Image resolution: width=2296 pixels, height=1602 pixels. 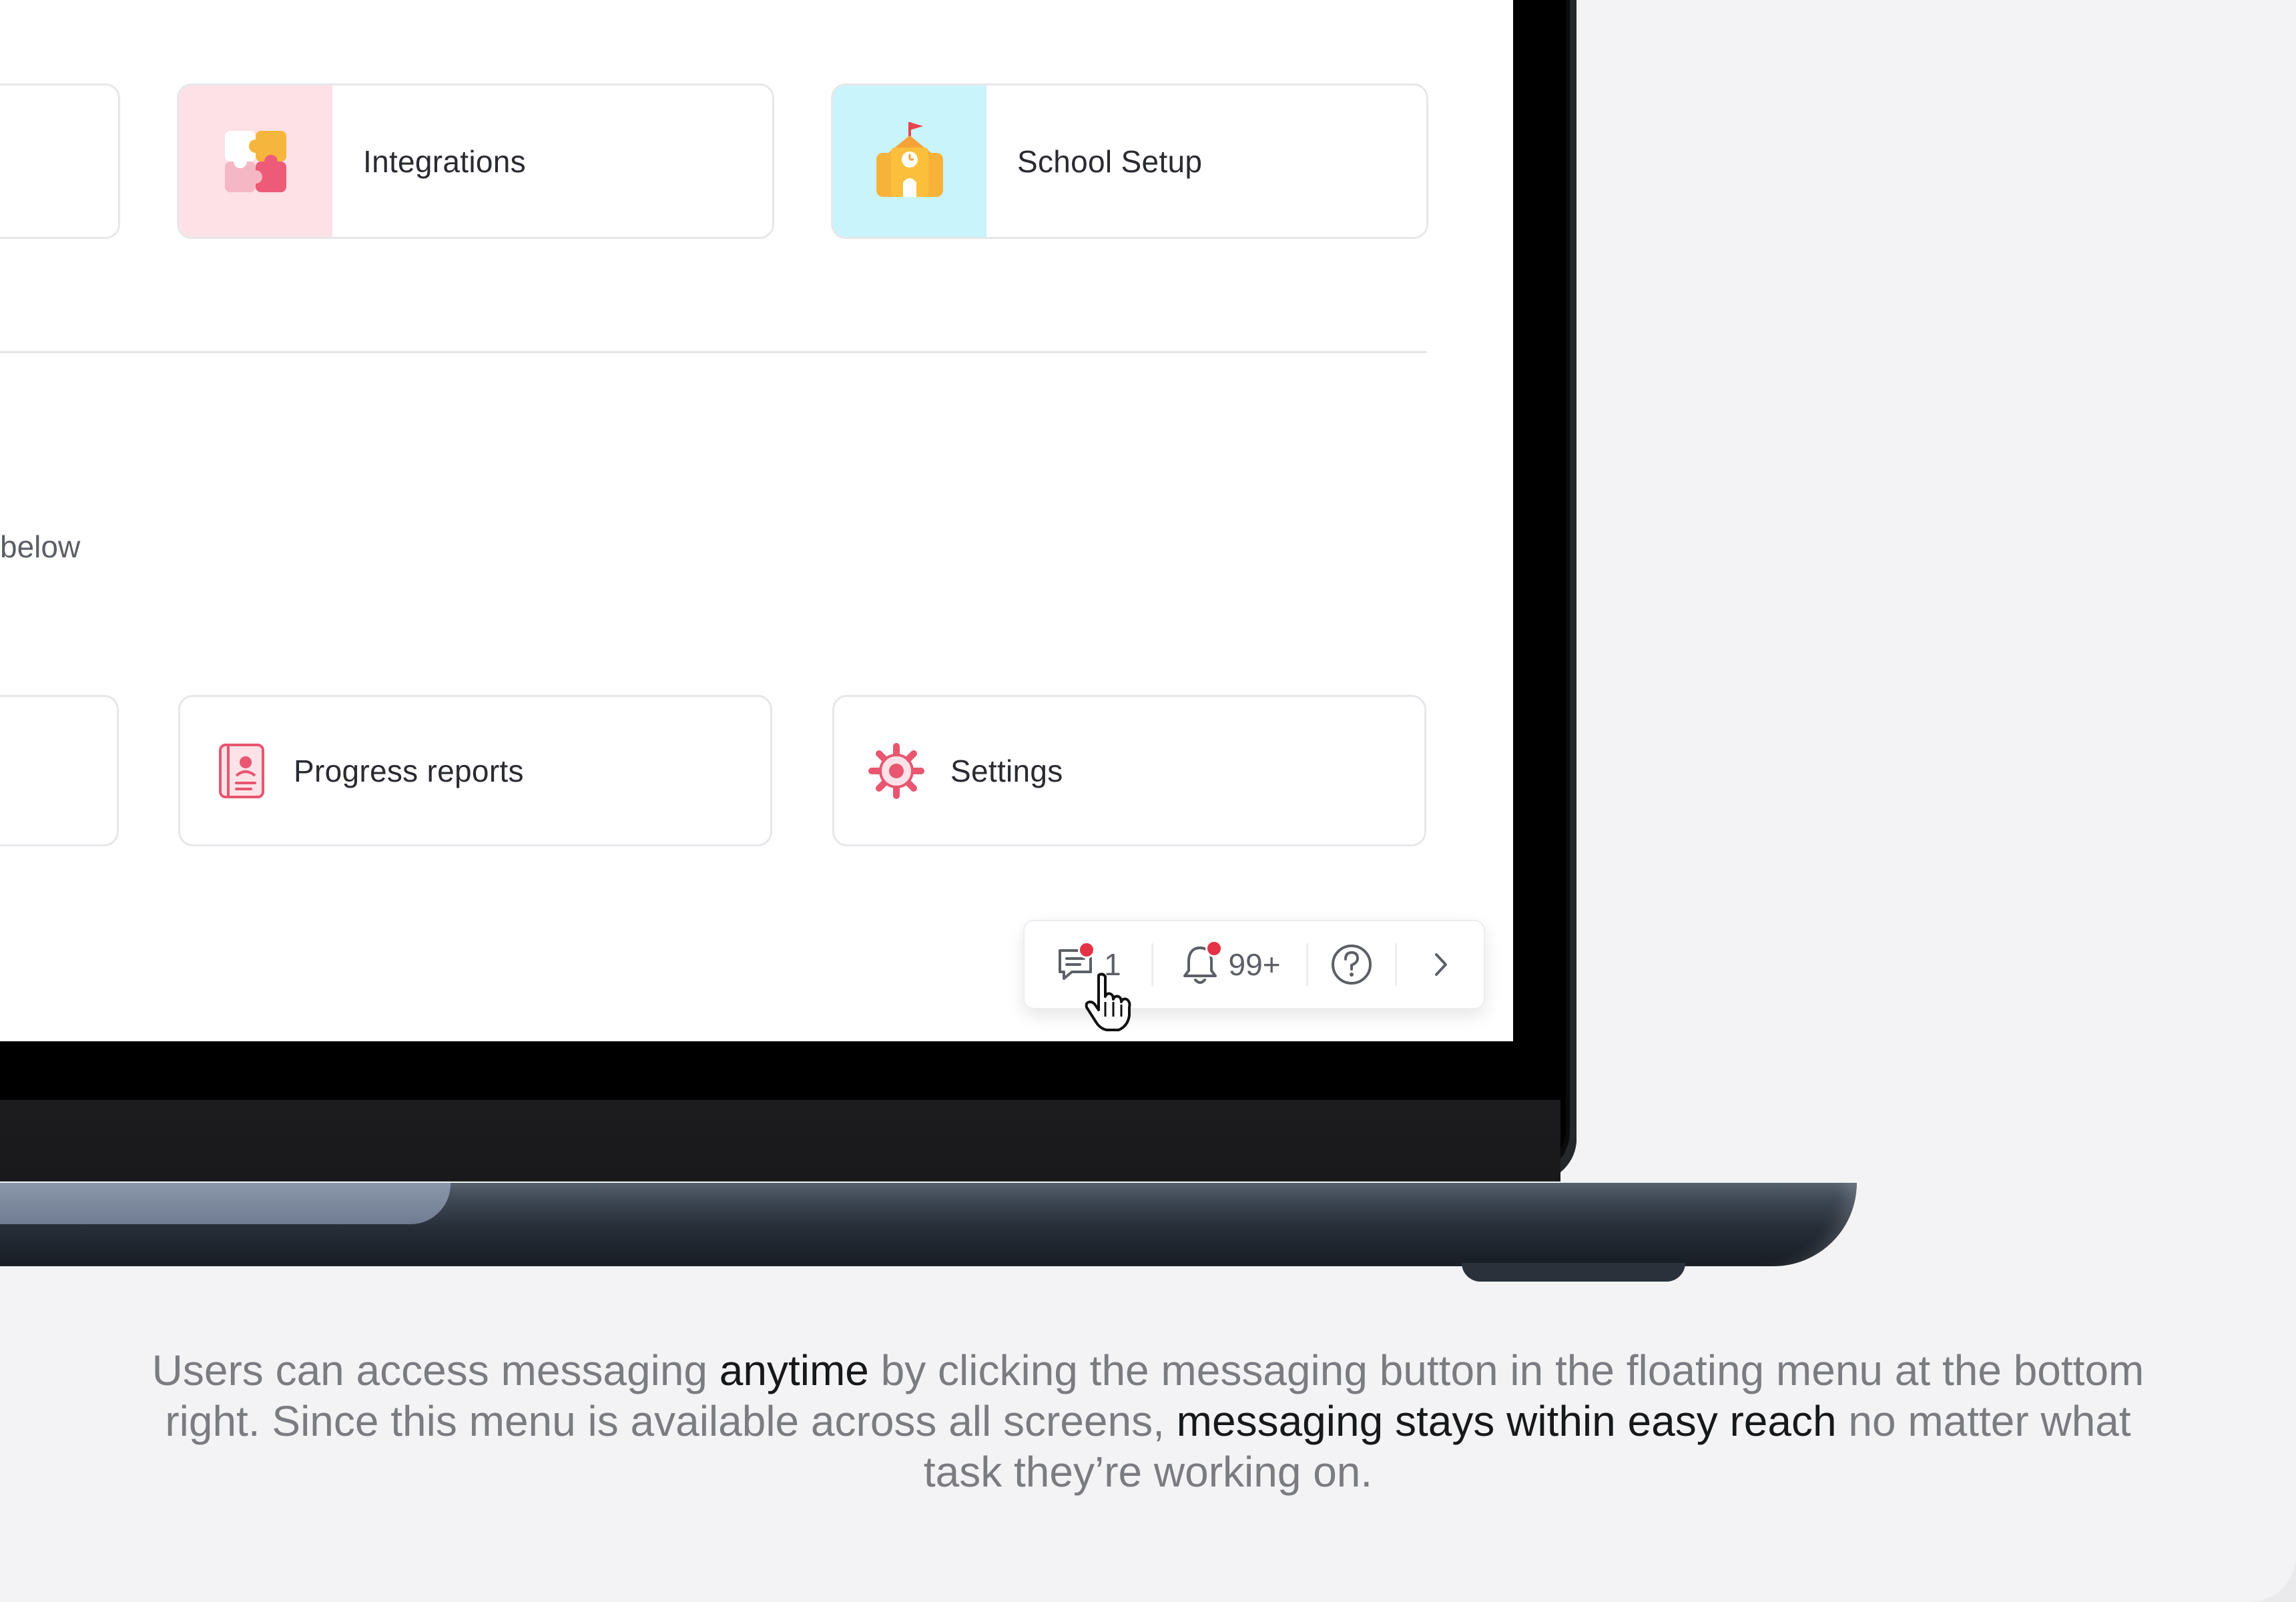 What do you see at coordinates (1108, 1002) in the screenshot?
I see `hand-pointer-cursor-icon` at bounding box center [1108, 1002].